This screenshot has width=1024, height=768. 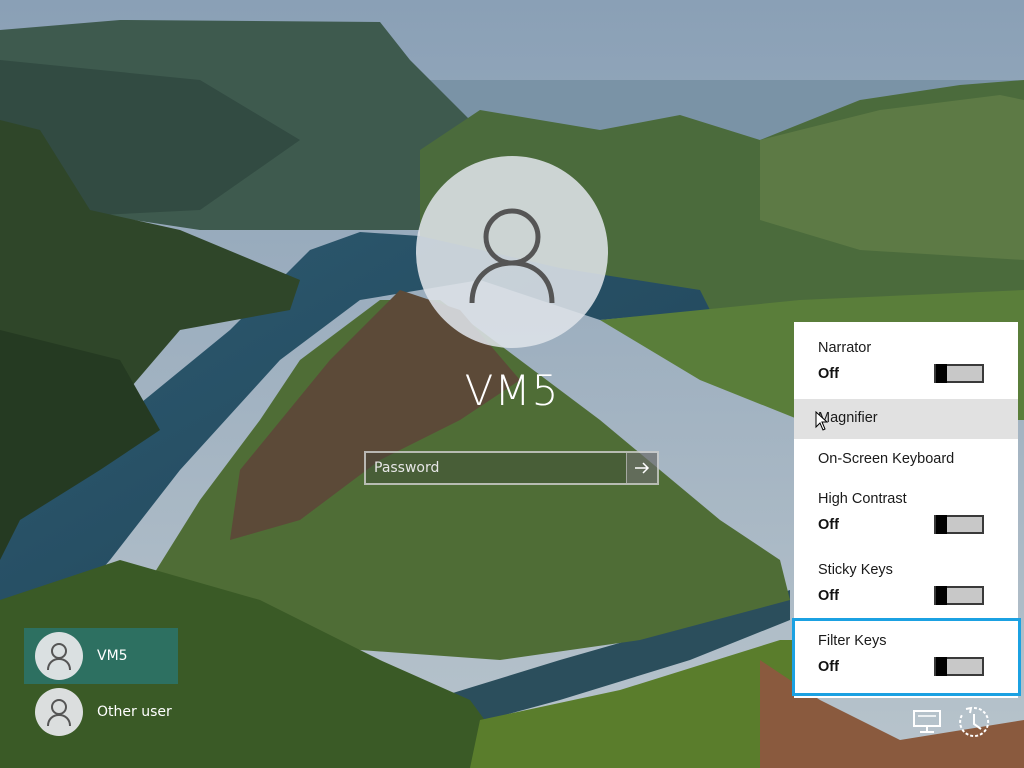 What do you see at coordinates (959, 373) in the screenshot?
I see `narrator-toggle` at bounding box center [959, 373].